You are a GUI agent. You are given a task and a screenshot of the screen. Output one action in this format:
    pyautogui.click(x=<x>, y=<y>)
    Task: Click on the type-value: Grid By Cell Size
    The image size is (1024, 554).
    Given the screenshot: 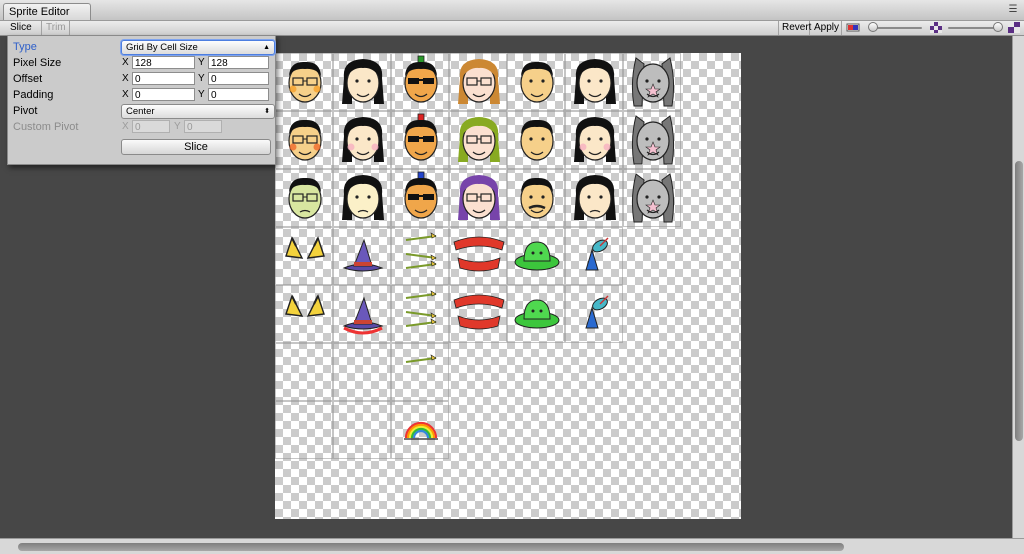 What is the action you would take?
    pyautogui.click(x=162, y=47)
    